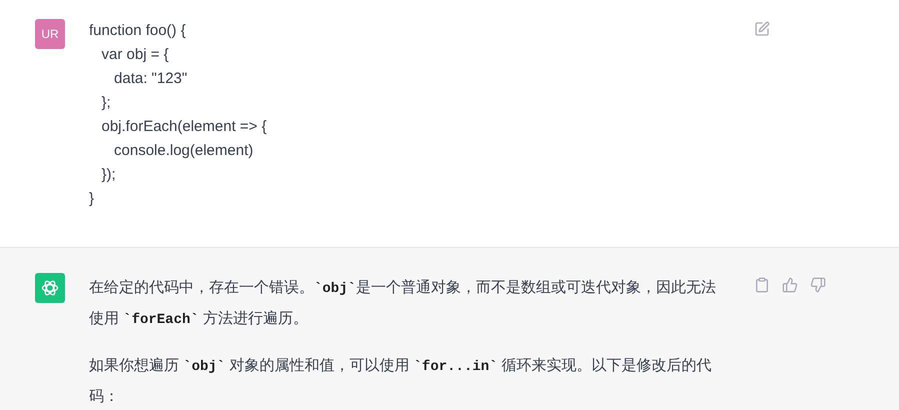 The width and height of the screenshot is (899, 410). I want to click on edit-button, so click(762, 29).